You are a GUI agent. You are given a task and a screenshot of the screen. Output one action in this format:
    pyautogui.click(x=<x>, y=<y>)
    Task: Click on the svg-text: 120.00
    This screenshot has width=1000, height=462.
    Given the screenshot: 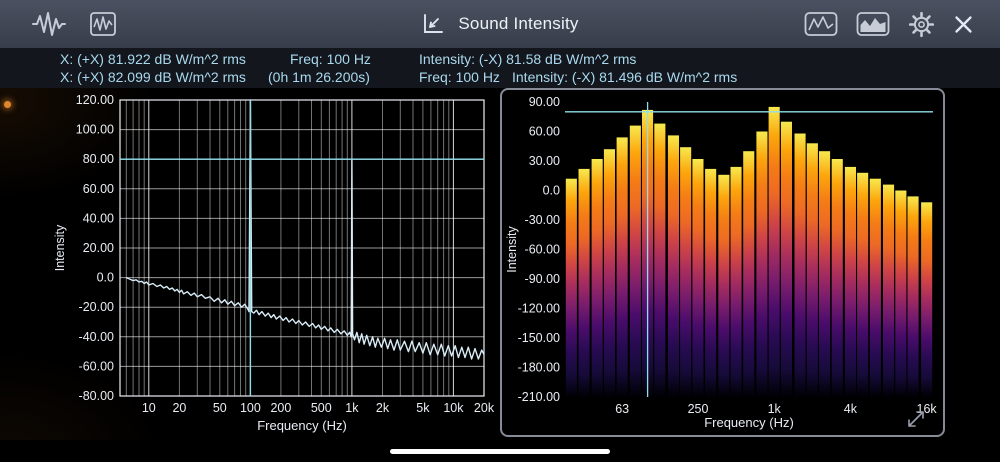 What is the action you would take?
    pyautogui.click(x=95, y=100)
    